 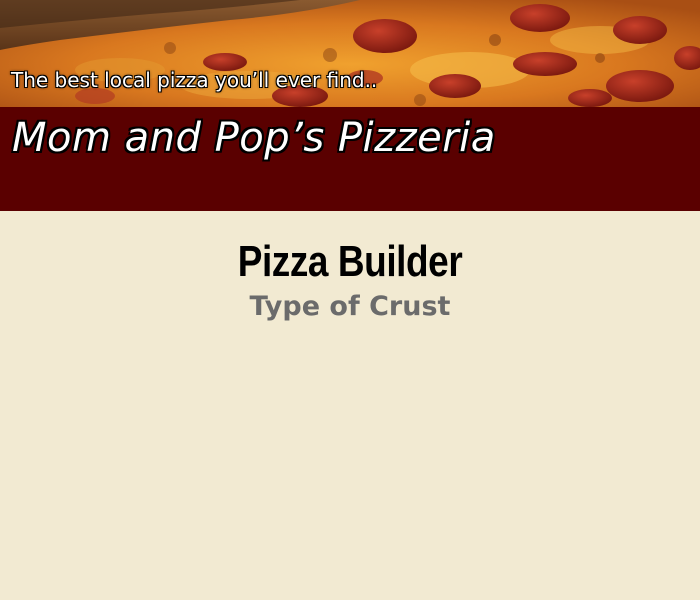 What do you see at coordinates (254, 138) in the screenshot?
I see `site-title: Mom and Pop’s Pizzeria` at bounding box center [254, 138].